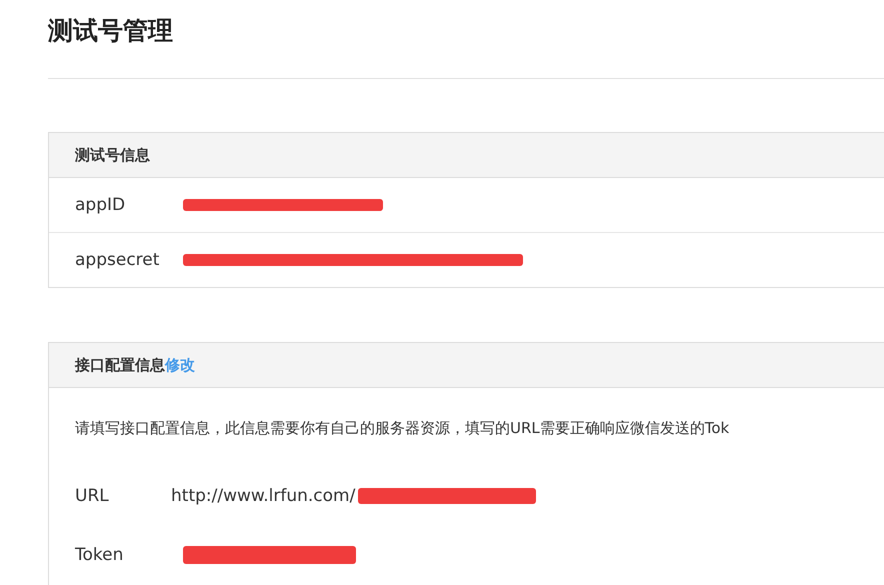  I want to click on section-title: 测试号信息, so click(112, 155).